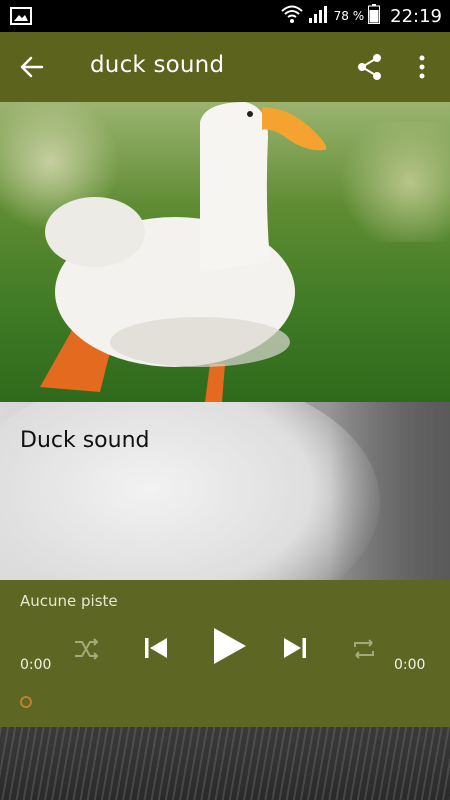  Describe the element at coordinates (374, 16) in the screenshot. I see `battery-icon` at that location.